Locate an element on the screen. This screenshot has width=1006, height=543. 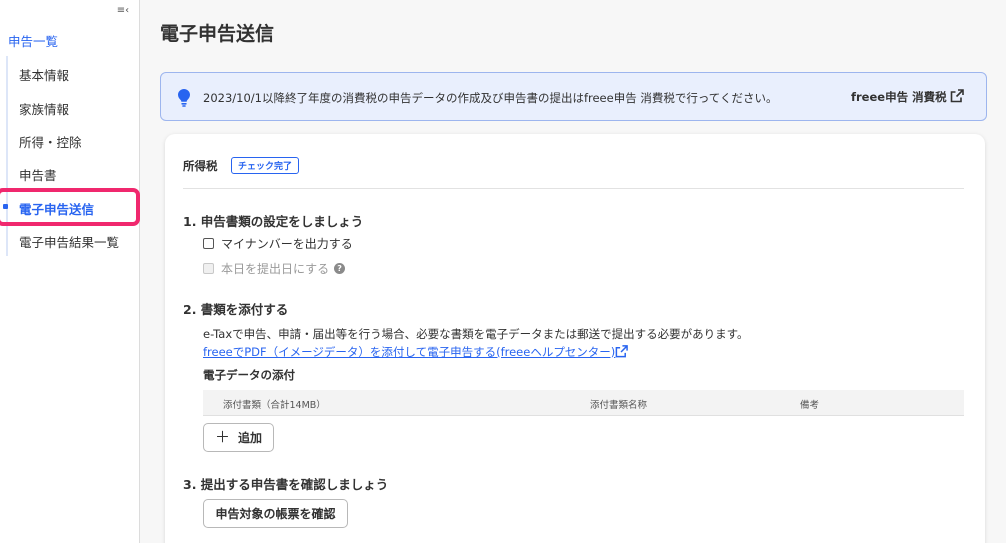
mynumber-label: マイナンバーを出力する is located at coordinates (287, 243).